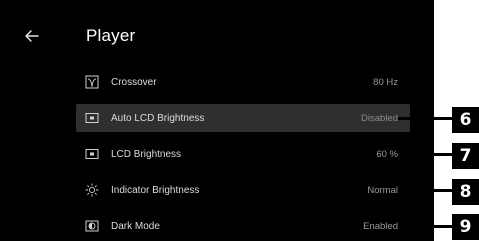 Image resolution: width=479 pixels, height=241 pixels. Describe the element at coordinates (158, 118) in the screenshot. I see `setting-label: Auto LCD Brightness` at that location.